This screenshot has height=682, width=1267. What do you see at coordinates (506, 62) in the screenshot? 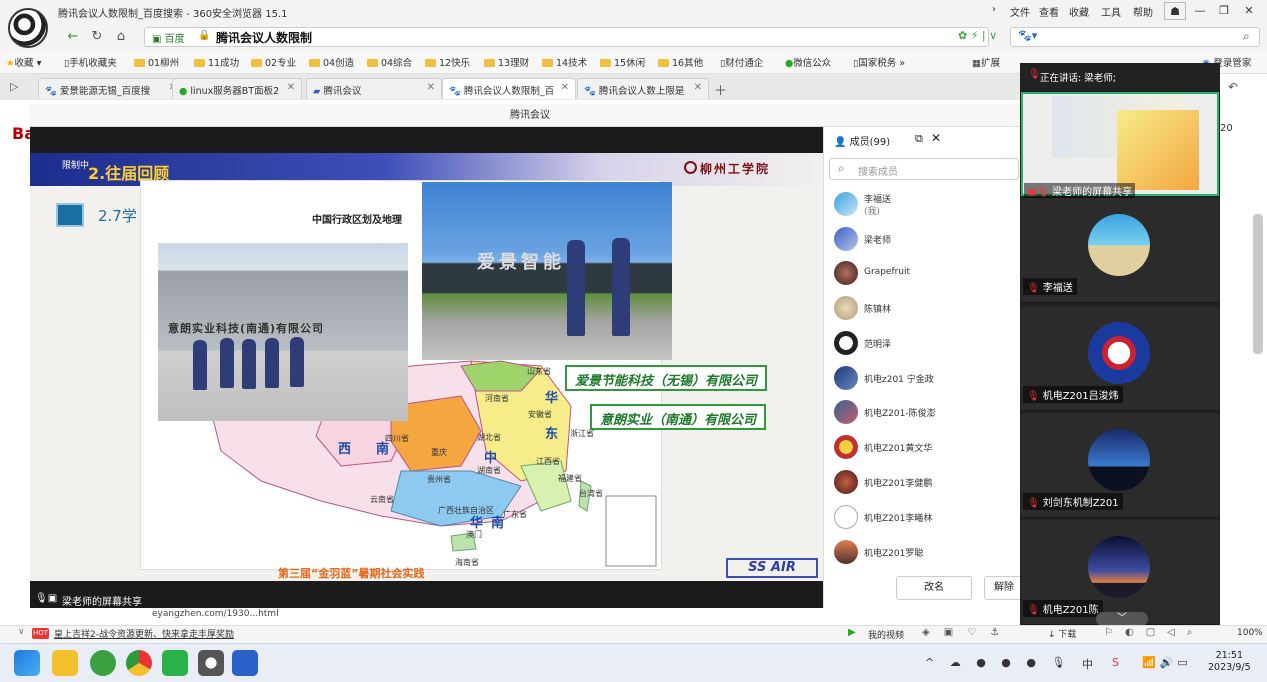
I see `bookmark-folder: 13理财` at bounding box center [506, 62].